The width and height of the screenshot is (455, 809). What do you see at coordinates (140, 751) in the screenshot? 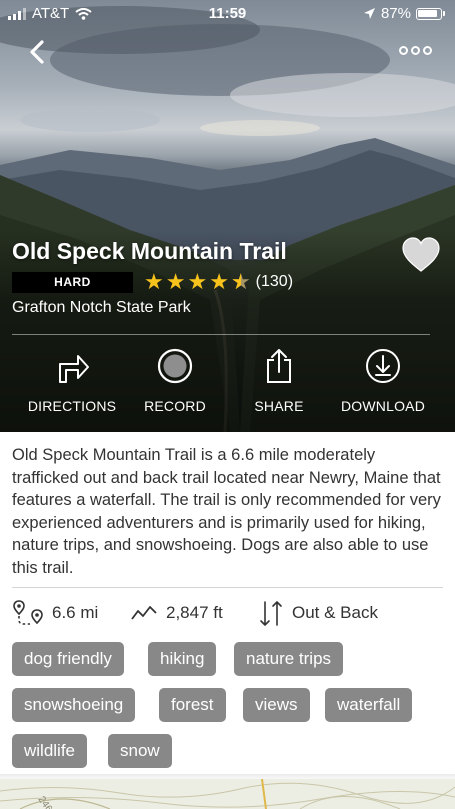
I see `tag-snow: snow` at bounding box center [140, 751].